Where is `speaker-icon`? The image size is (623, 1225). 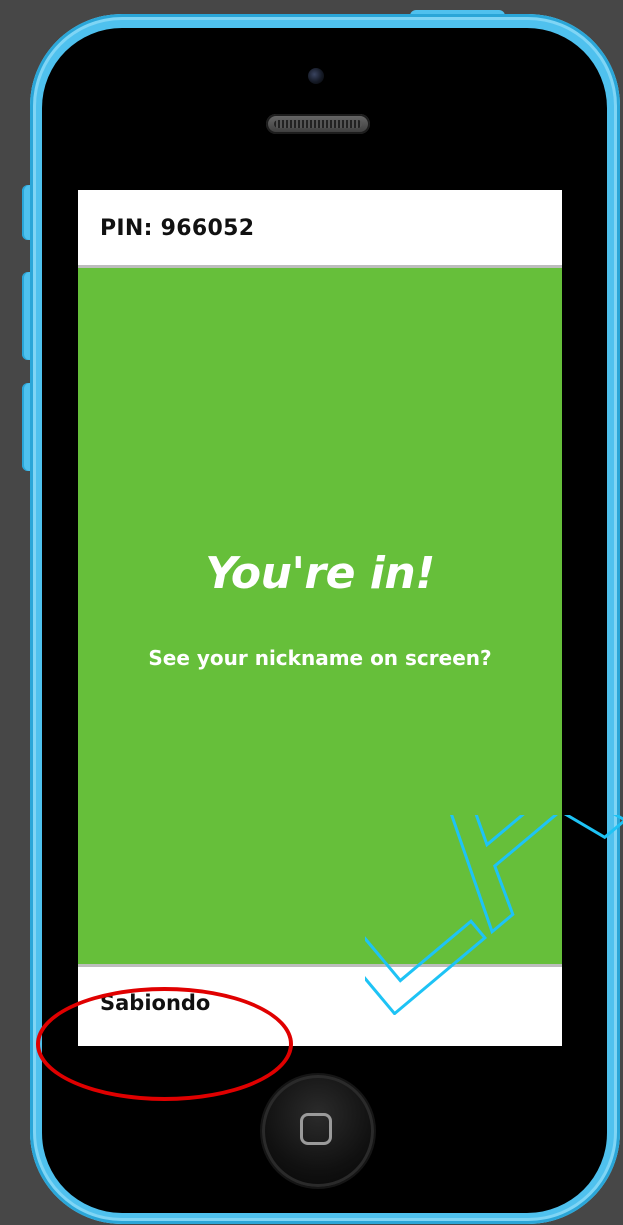 speaker-icon is located at coordinates (318, 124).